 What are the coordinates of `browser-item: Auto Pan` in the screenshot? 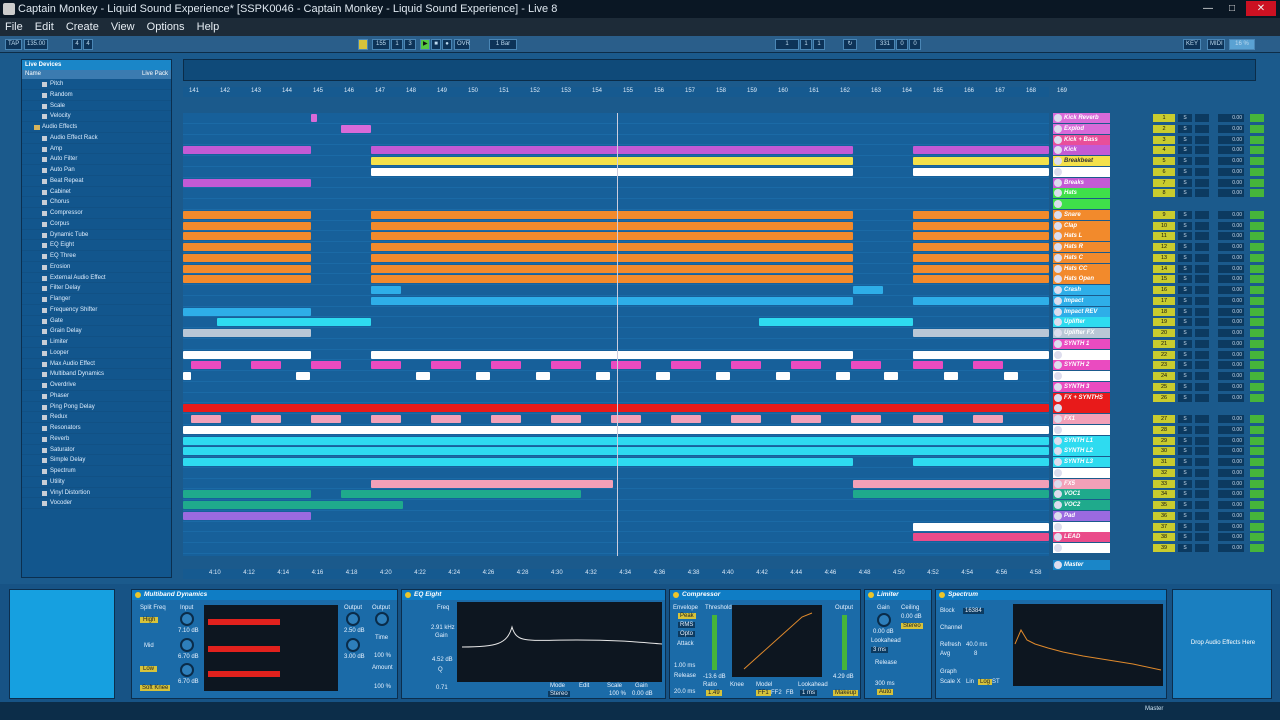 It's located at (96, 170).